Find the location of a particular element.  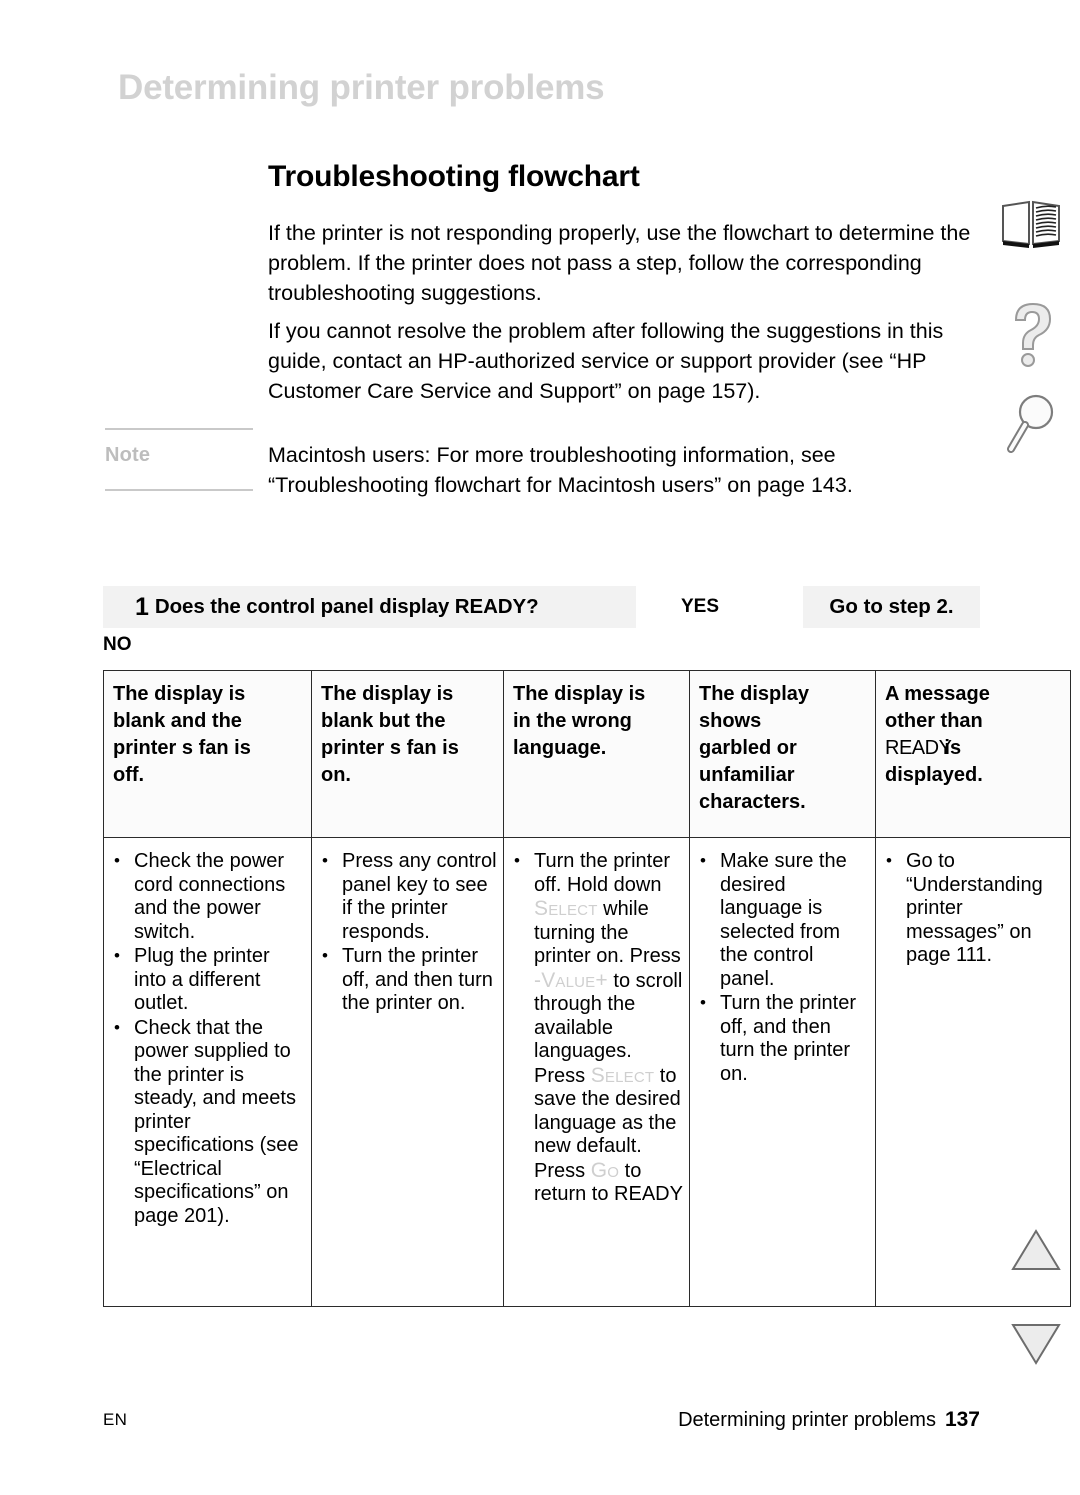

step-question-text: Does the control panel display READY? is located at coordinates (346, 606).